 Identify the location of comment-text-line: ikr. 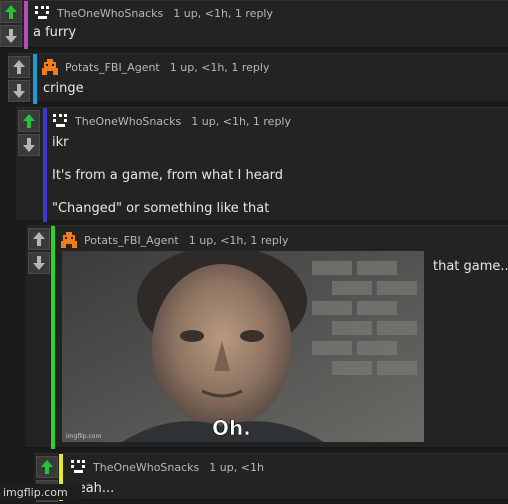
(60, 142).